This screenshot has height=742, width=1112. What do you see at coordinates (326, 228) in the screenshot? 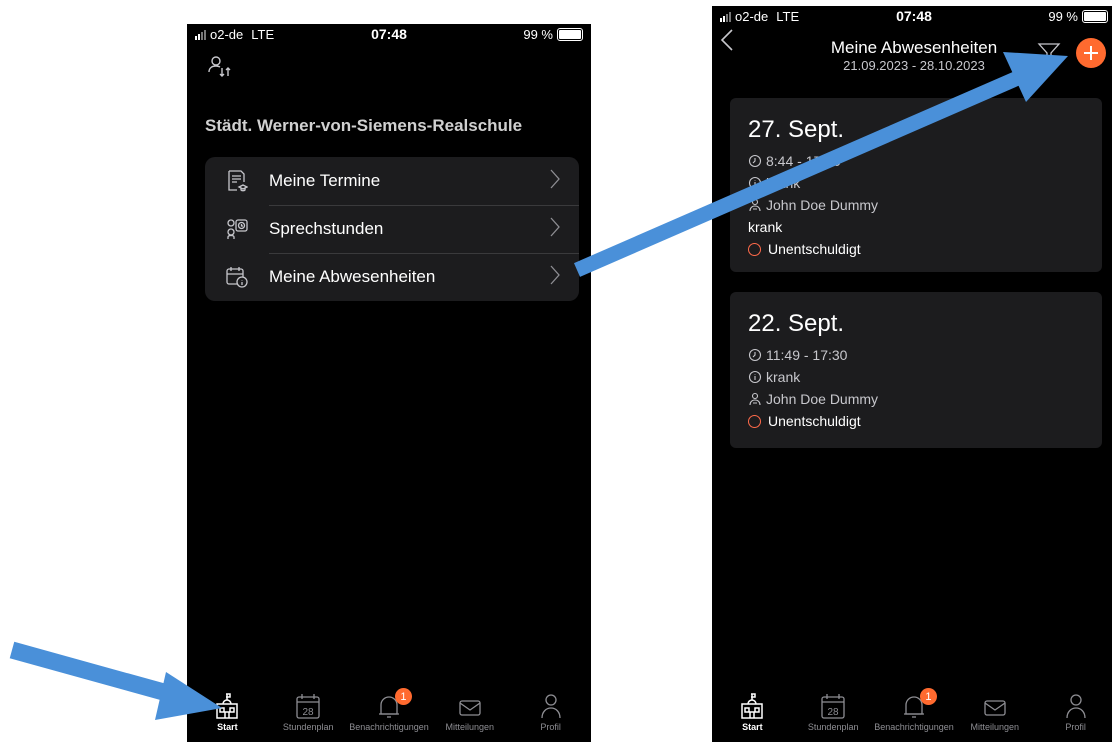
I see `menu-label: Sprechstunden` at bounding box center [326, 228].